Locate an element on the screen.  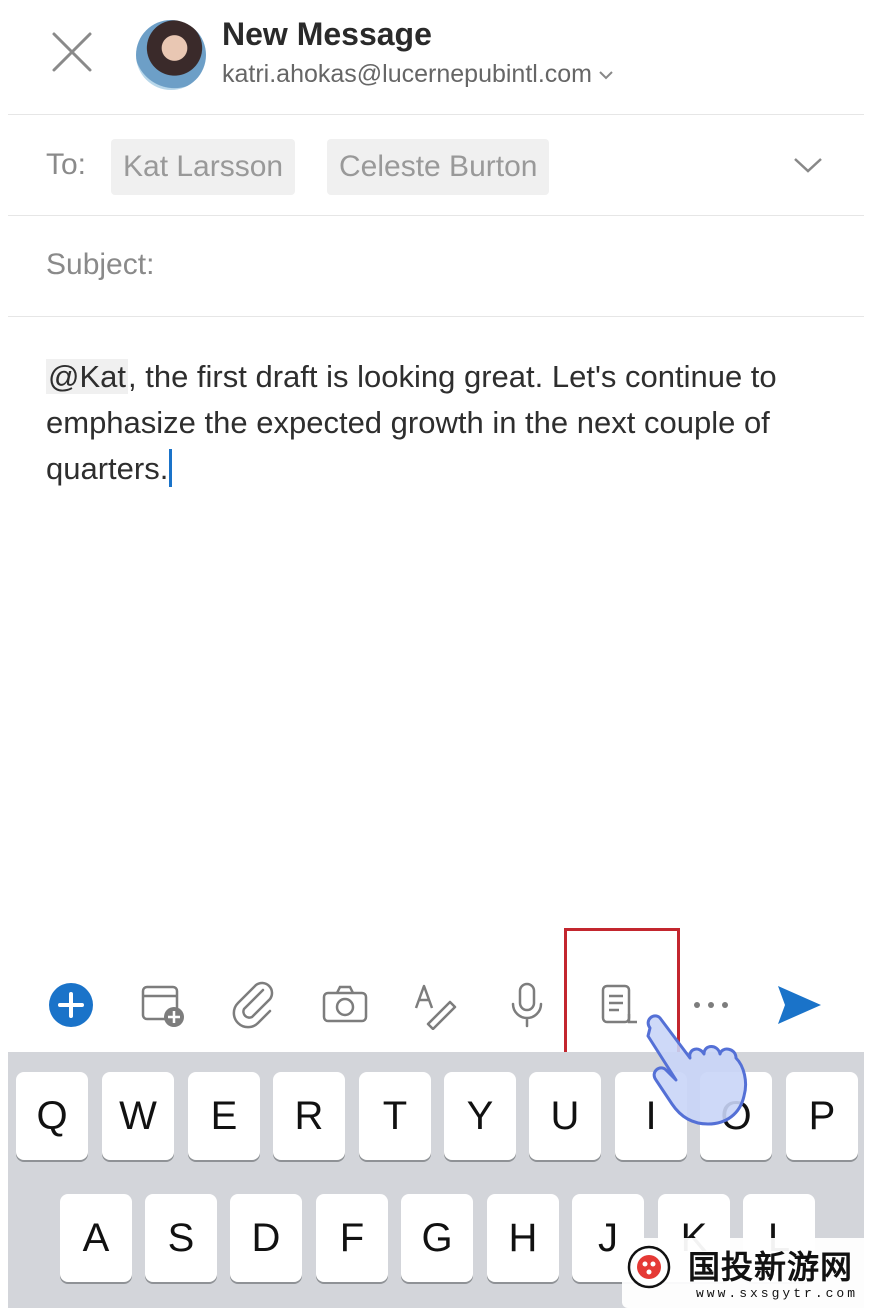
format-button is located at coordinates (435, 1005).